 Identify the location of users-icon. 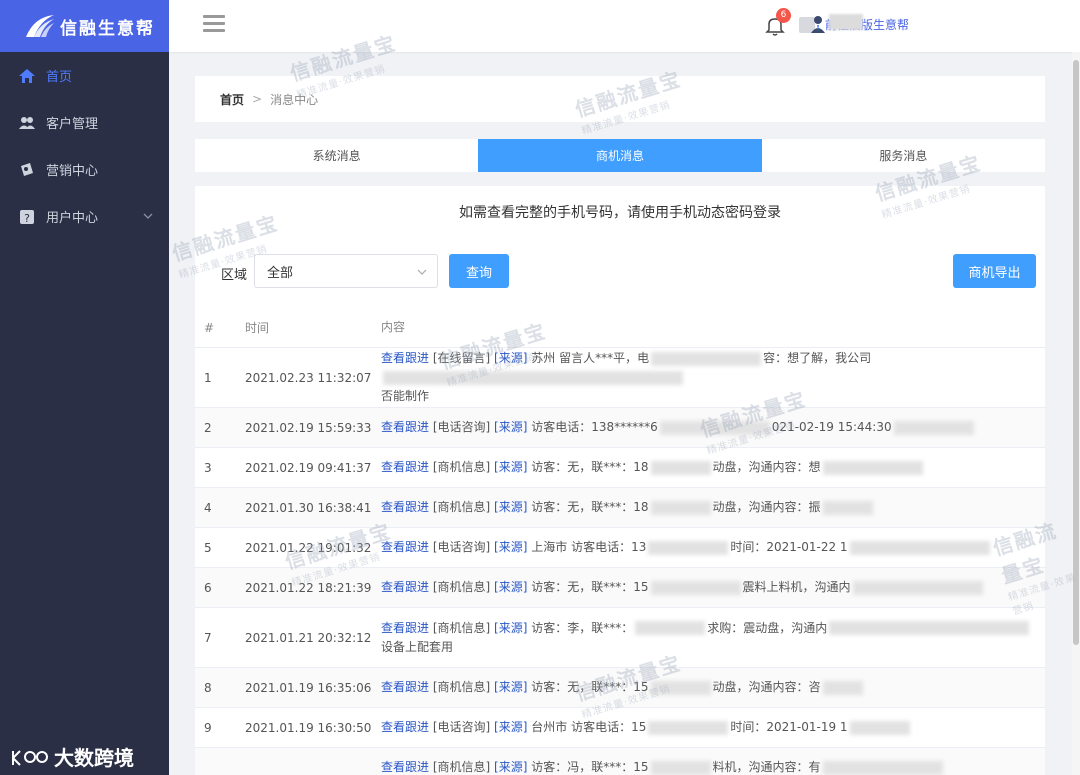
(27, 123).